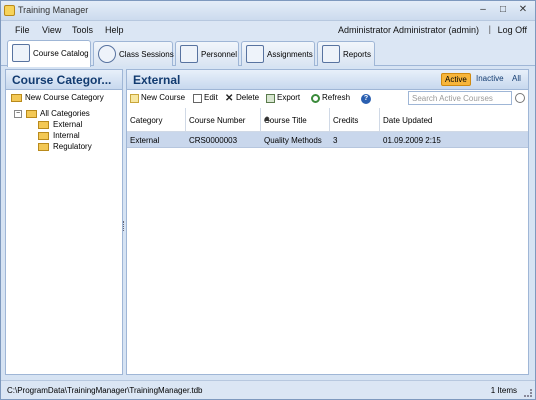 Image resolution: width=536 pixels, height=400 pixels. I want to click on edit-label: Edit, so click(211, 97).